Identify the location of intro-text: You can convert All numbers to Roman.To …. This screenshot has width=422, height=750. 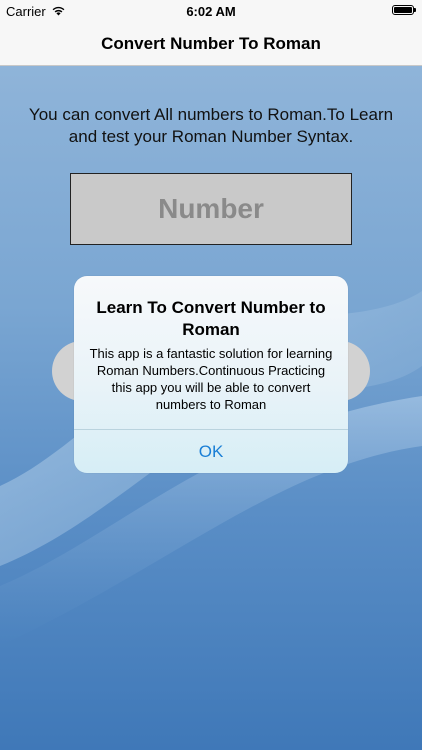
(211, 125).